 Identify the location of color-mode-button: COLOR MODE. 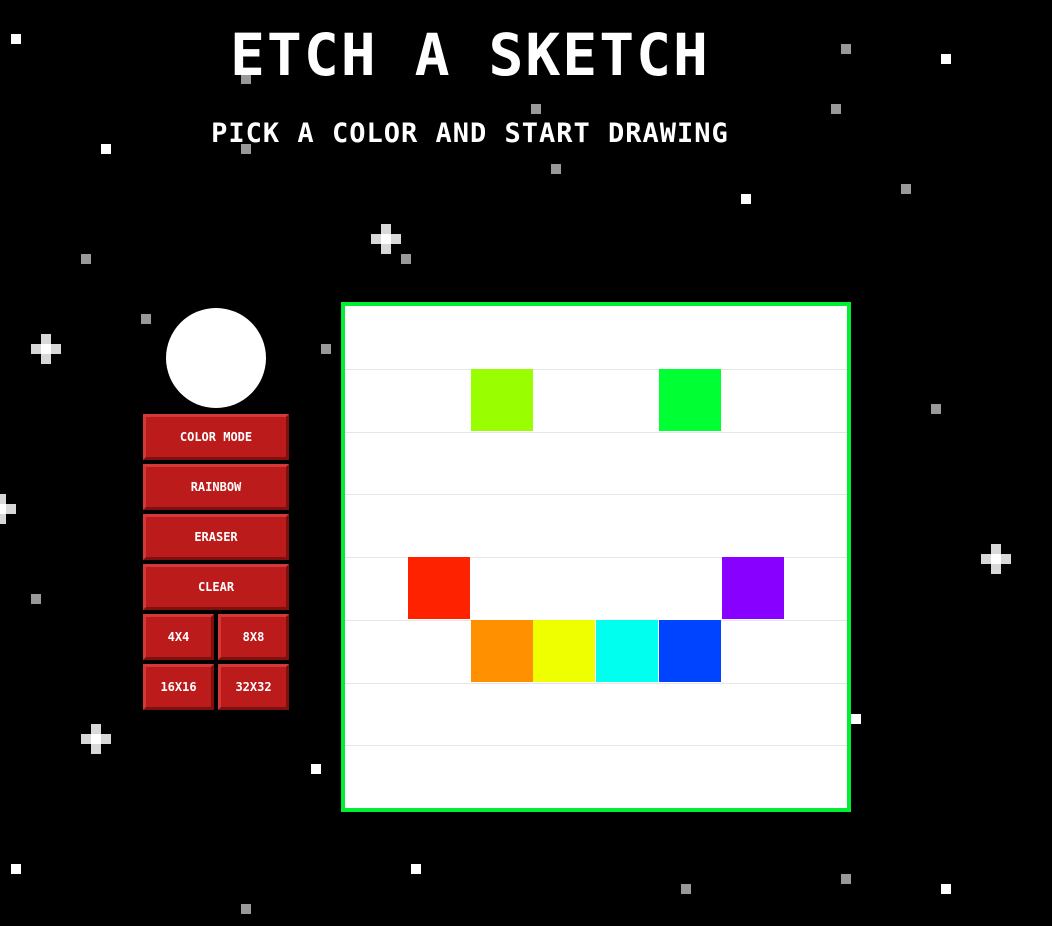
(216, 437).